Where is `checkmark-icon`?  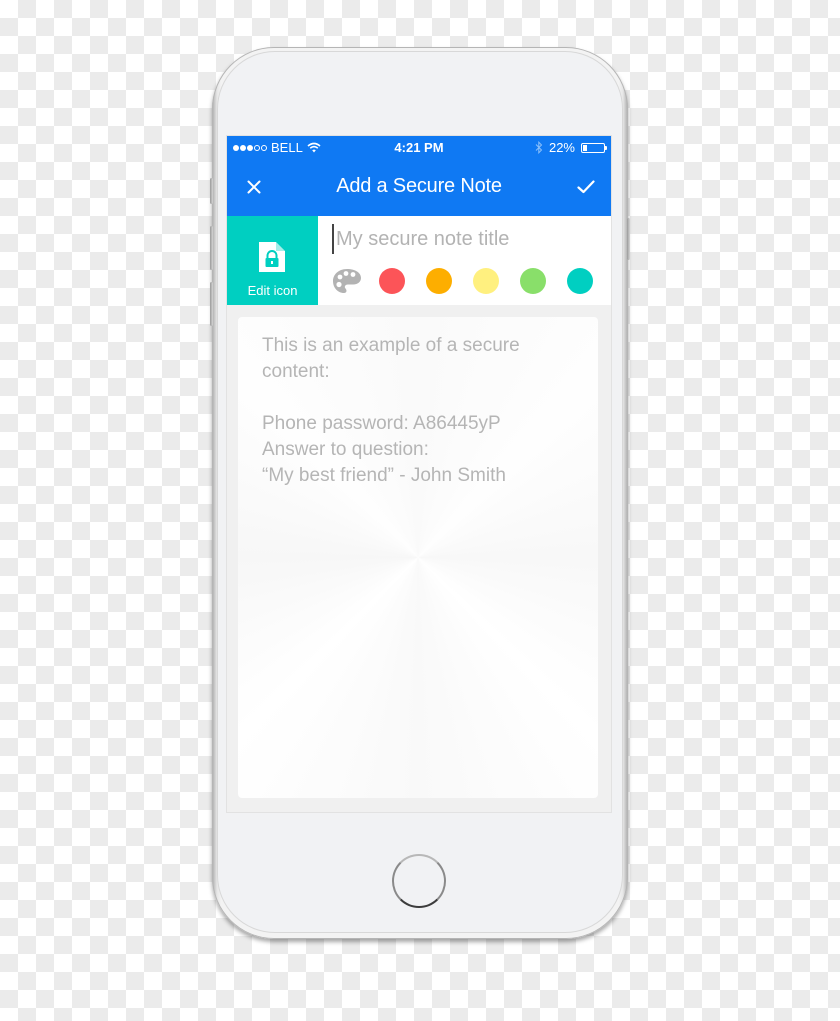 checkmark-icon is located at coordinates (586, 187).